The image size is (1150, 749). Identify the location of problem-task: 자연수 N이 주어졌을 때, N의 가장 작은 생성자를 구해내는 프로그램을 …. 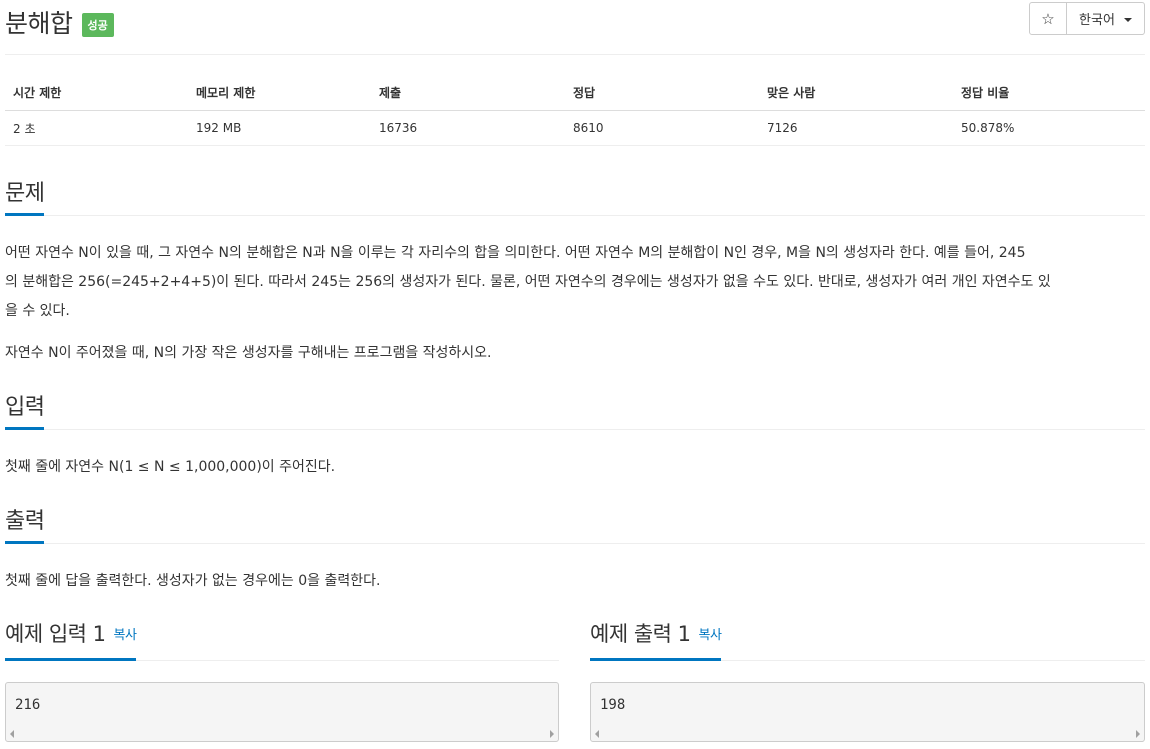
(248, 353).